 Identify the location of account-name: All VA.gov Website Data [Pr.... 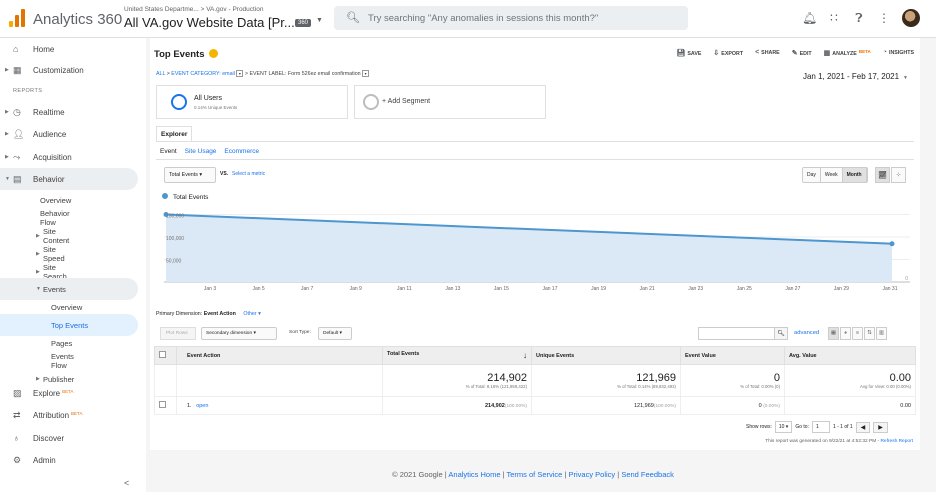
(209, 22).